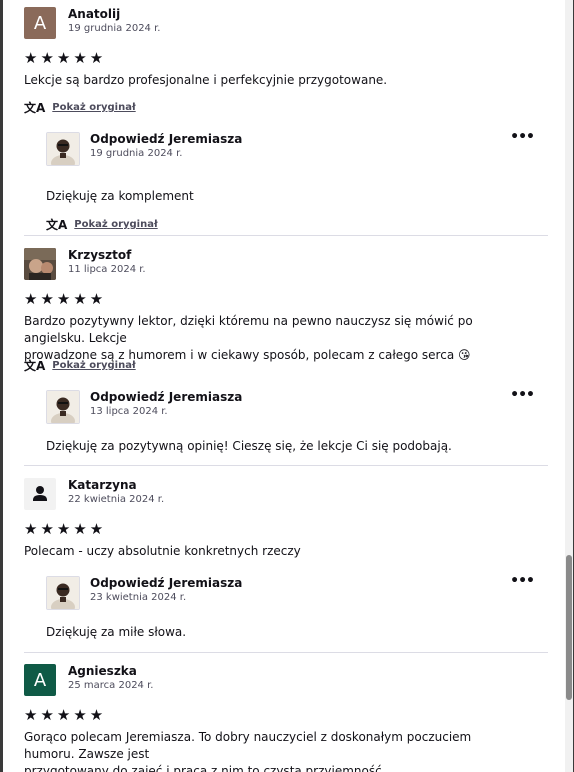 This screenshot has width=574, height=772. Describe the element at coordinates (100, 255) in the screenshot. I see `reviewer-name: Krzysztof` at that location.